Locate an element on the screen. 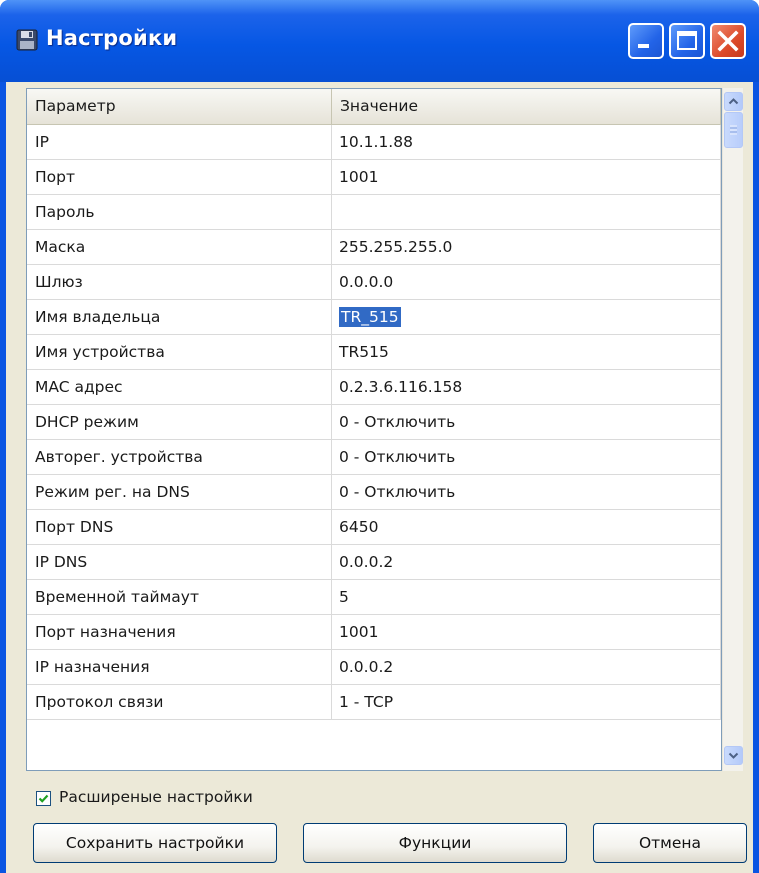  header-row: Параметр Значение is located at coordinates (374, 107).